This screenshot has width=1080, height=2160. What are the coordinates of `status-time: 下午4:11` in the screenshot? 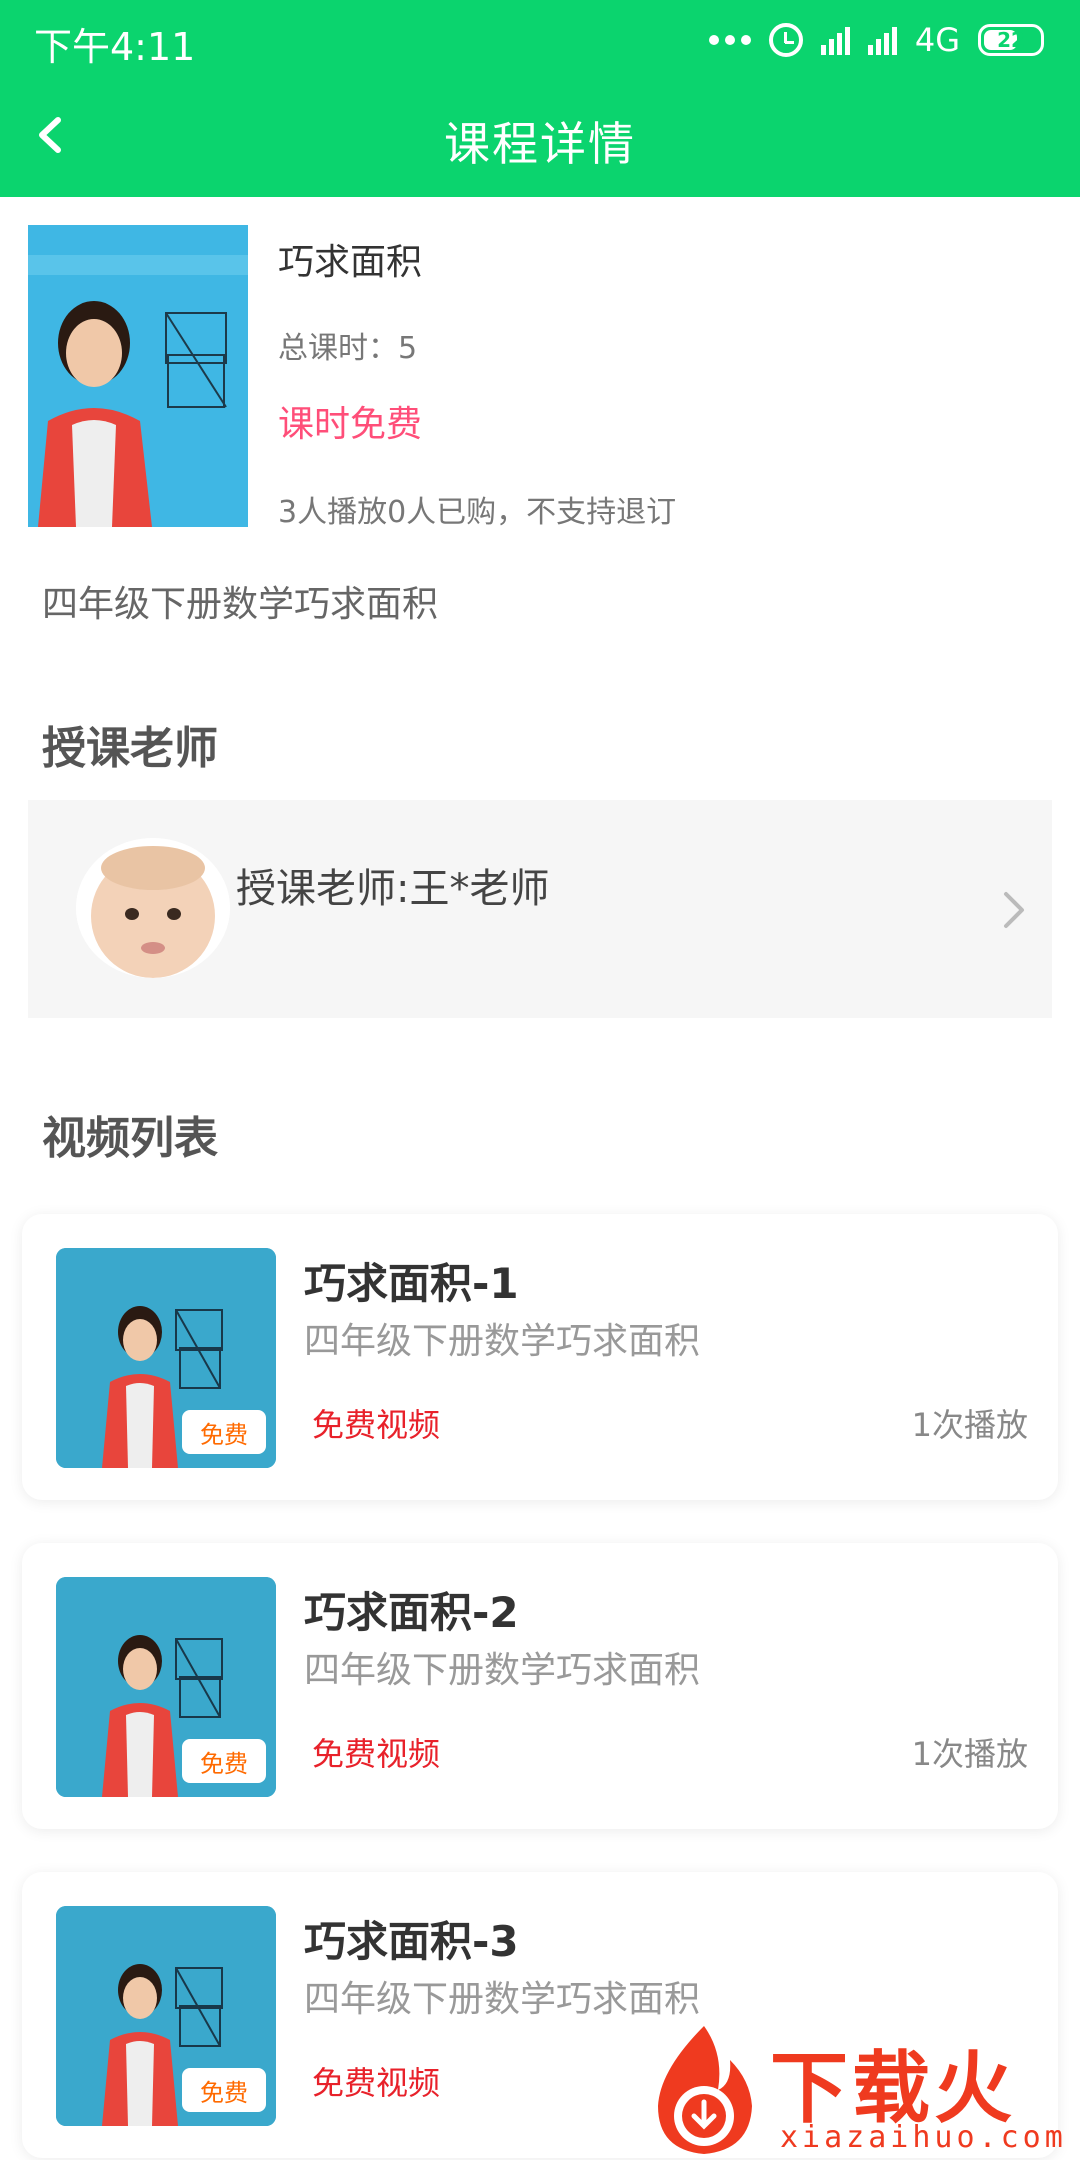 It's located at (115, 47).